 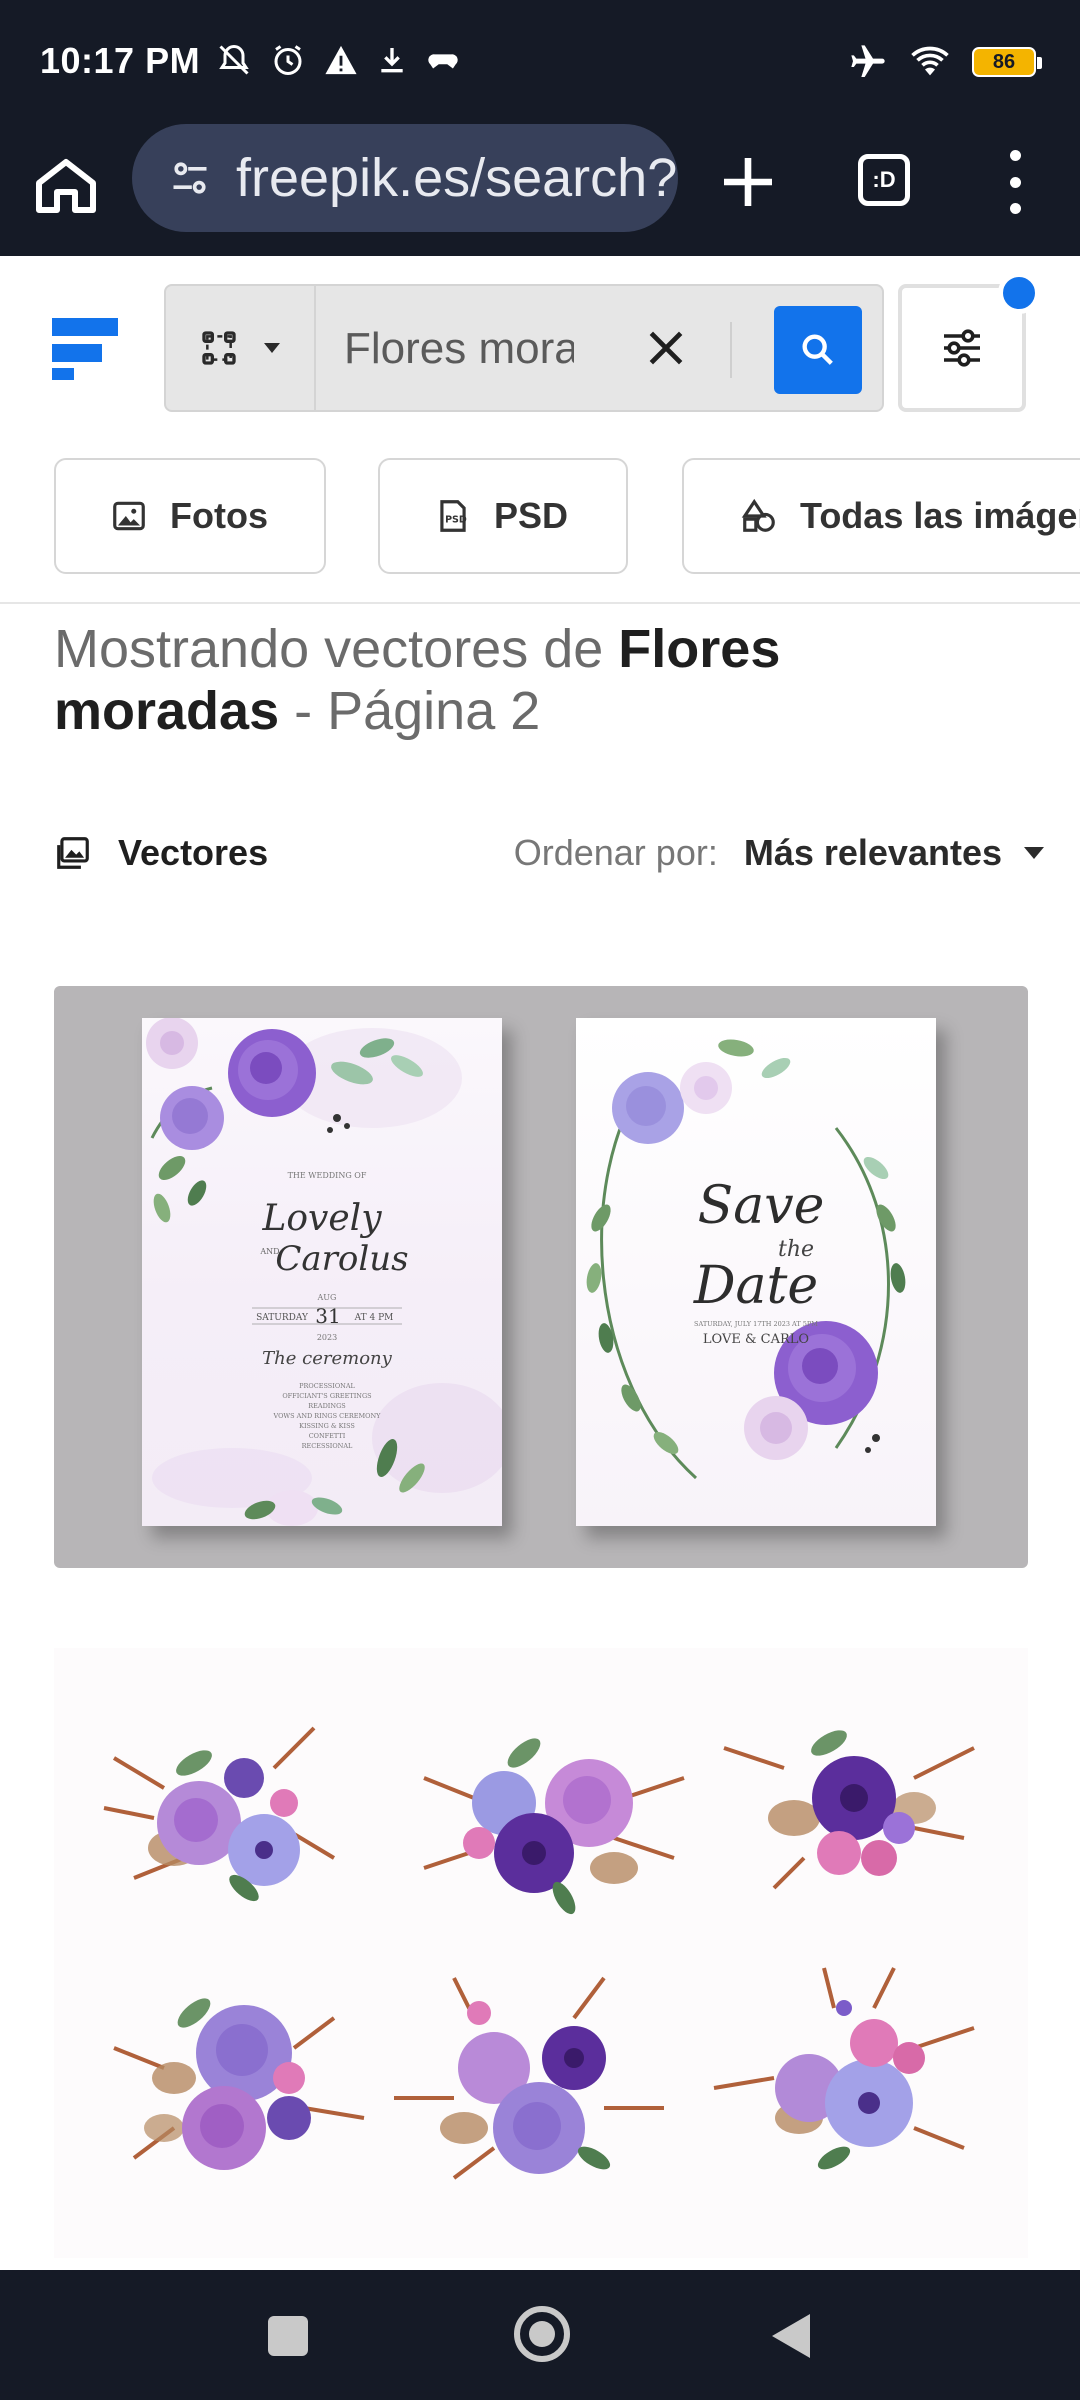 I want to click on new-tab-icon, so click(x=748, y=182).